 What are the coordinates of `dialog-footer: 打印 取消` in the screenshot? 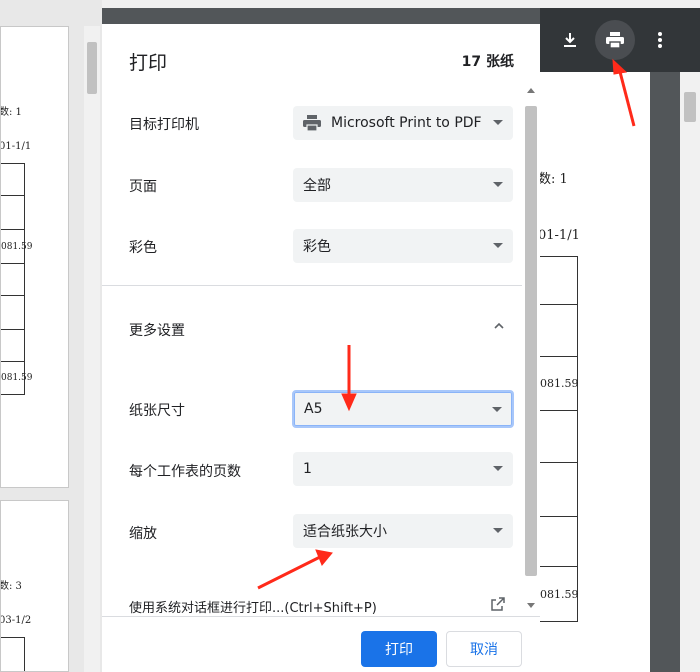 It's located at (321, 644).